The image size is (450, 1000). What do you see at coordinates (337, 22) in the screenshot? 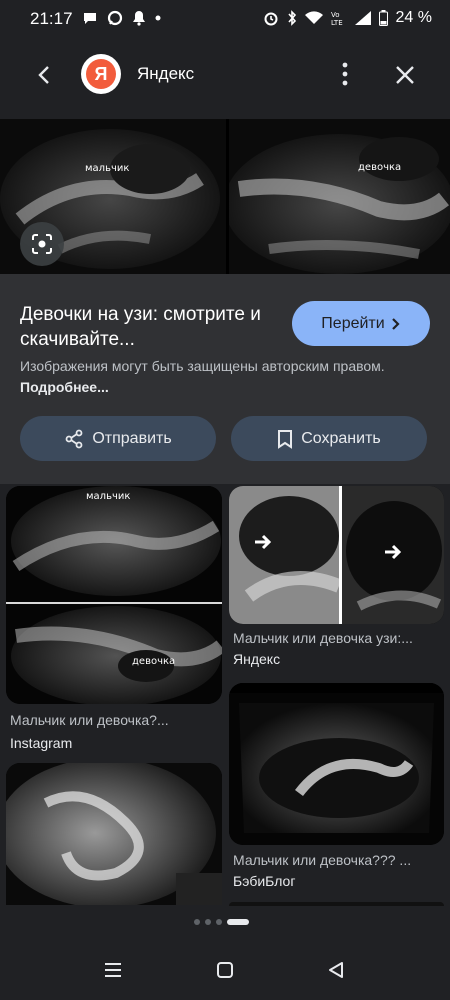
I see `svg-text: LTE` at bounding box center [337, 22].